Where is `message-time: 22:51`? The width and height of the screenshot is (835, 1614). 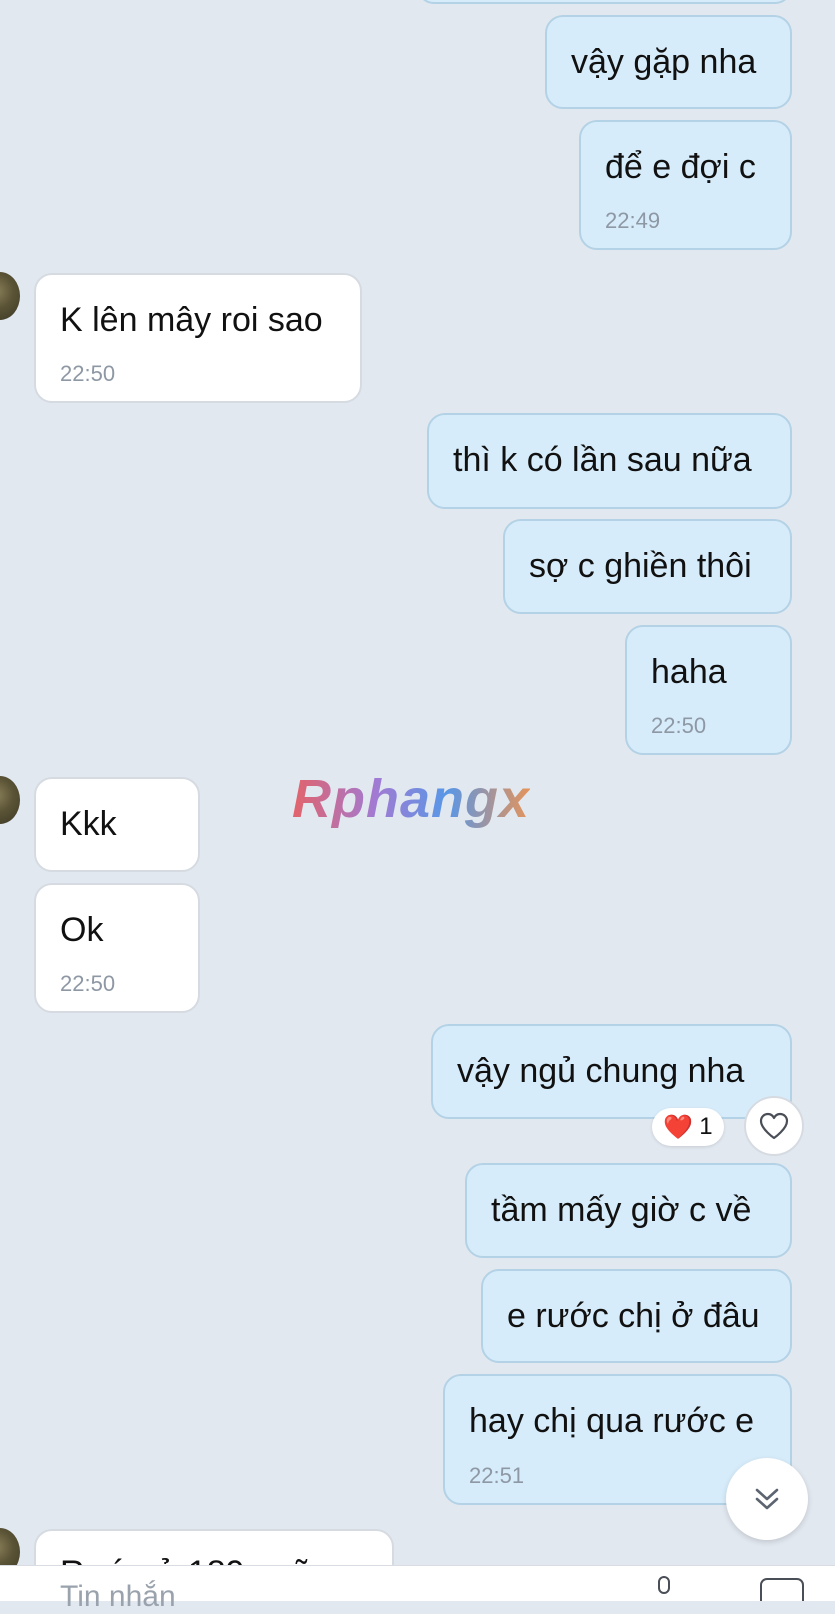 message-time: 22:51 is located at coordinates (497, 1475).